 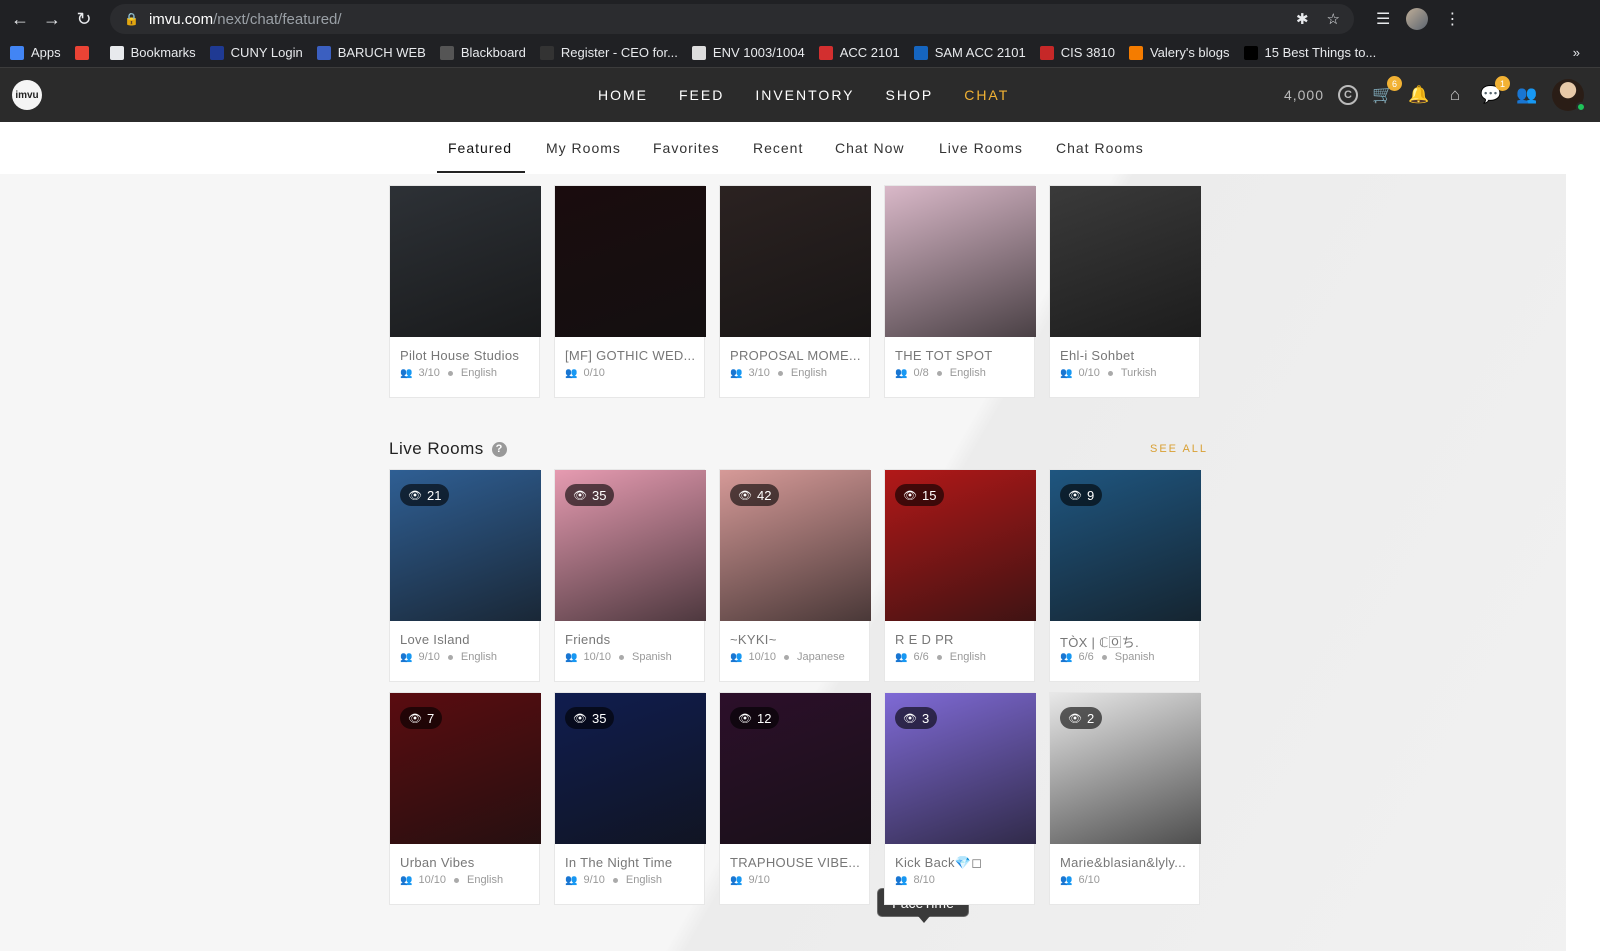 I want to click on credits-balance: 4,000, so click(x=1303, y=95).